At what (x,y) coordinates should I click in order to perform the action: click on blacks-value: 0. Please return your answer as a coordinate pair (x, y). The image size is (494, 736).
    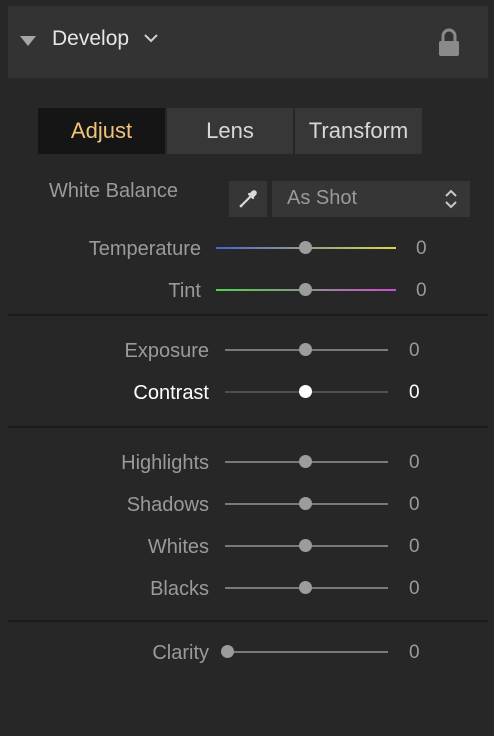
    Looking at the image, I should click on (414, 589).